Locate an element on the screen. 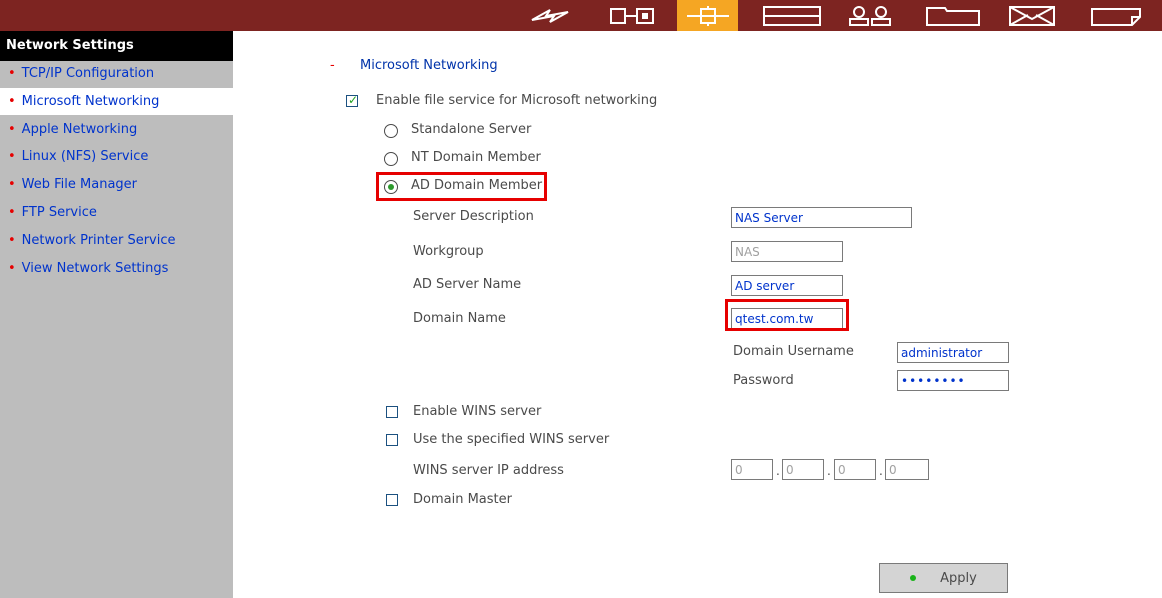 This screenshot has width=1162, height=598. domain-master-label: Domain Master is located at coordinates (462, 499).